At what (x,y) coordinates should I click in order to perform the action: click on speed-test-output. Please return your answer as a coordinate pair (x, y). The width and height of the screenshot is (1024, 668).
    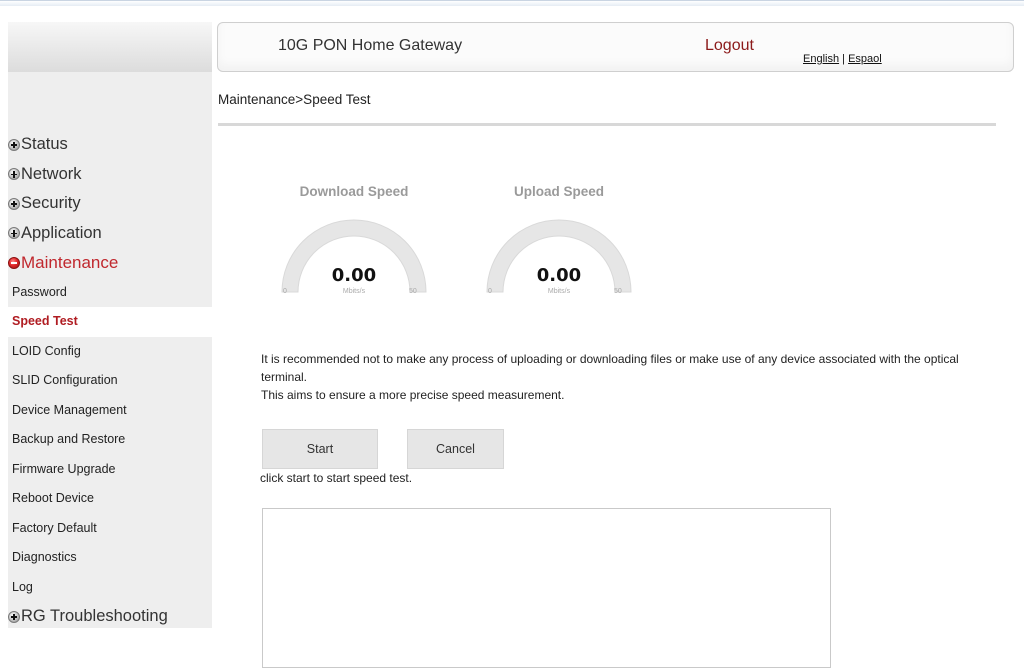
    Looking at the image, I should click on (546, 588).